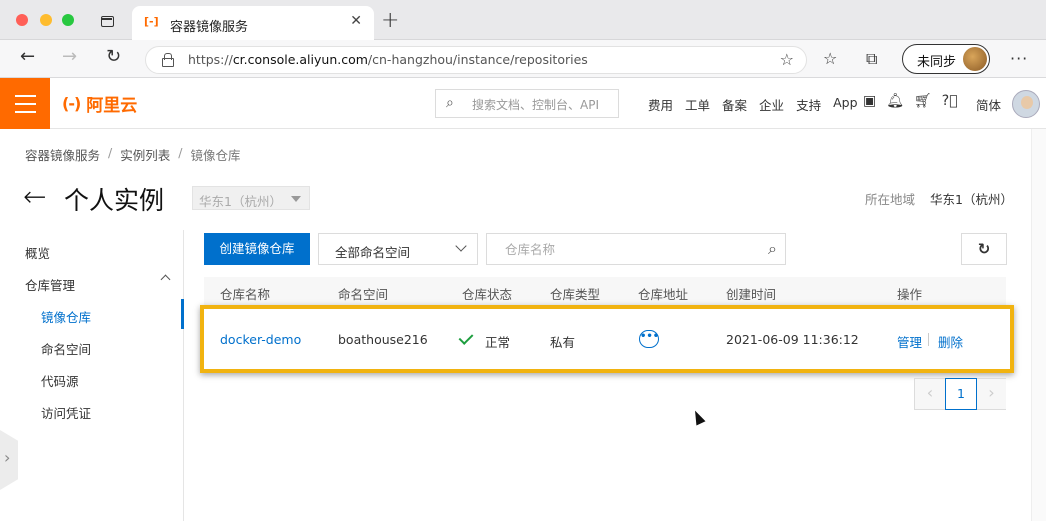  Describe the element at coordinates (50, 284) in the screenshot. I see `sidebar-group-repo-management: 仓库管理` at that location.